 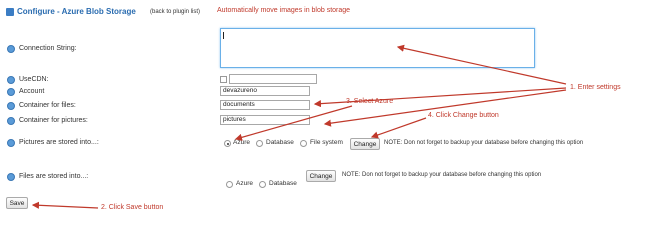 I want to click on arrow-to-connection-string, so click(x=481, y=64).